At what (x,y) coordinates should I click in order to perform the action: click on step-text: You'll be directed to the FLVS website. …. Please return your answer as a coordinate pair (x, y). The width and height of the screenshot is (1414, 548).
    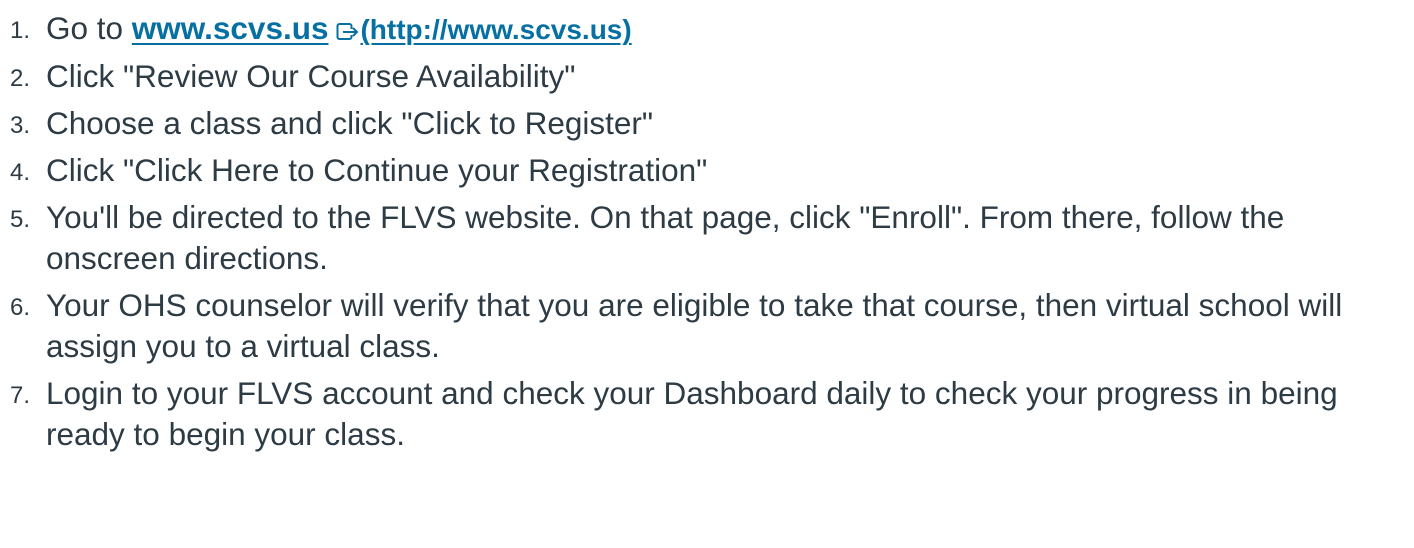
    Looking at the image, I should click on (665, 237).